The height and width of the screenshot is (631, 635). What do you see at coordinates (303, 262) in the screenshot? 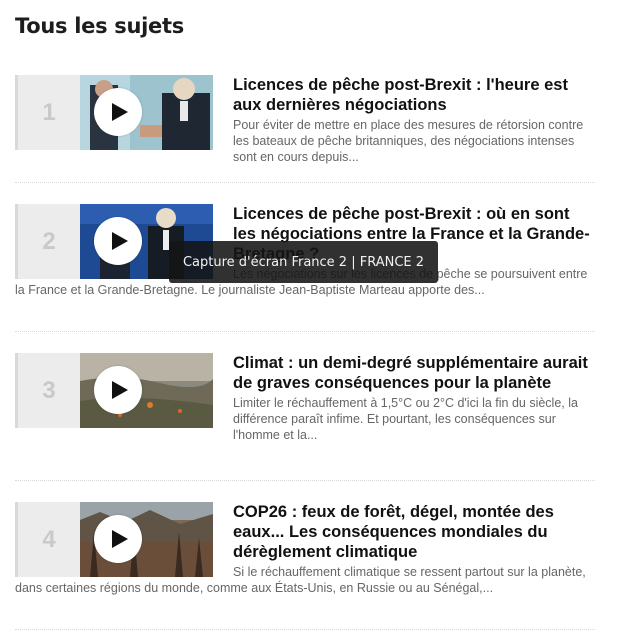
I see `image-caption-tooltip: Capture d'écran France 2 | FRANCE 2` at bounding box center [303, 262].